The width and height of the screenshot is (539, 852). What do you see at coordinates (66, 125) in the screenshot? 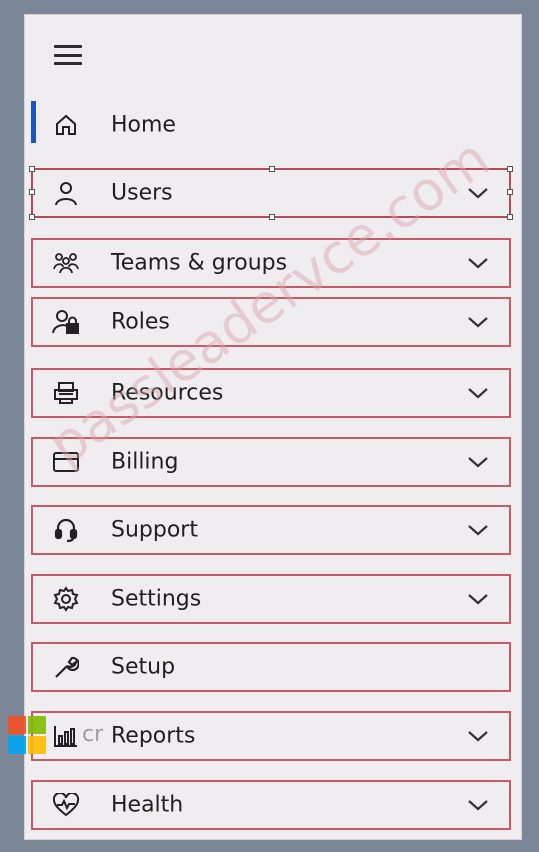
I see `home-icon` at bounding box center [66, 125].